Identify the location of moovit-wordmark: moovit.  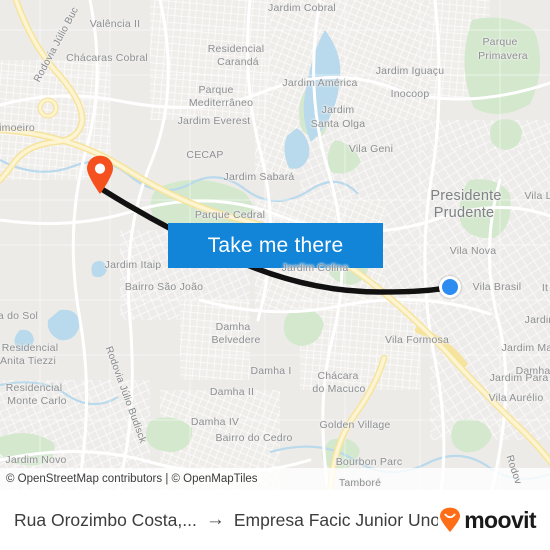
(500, 519).